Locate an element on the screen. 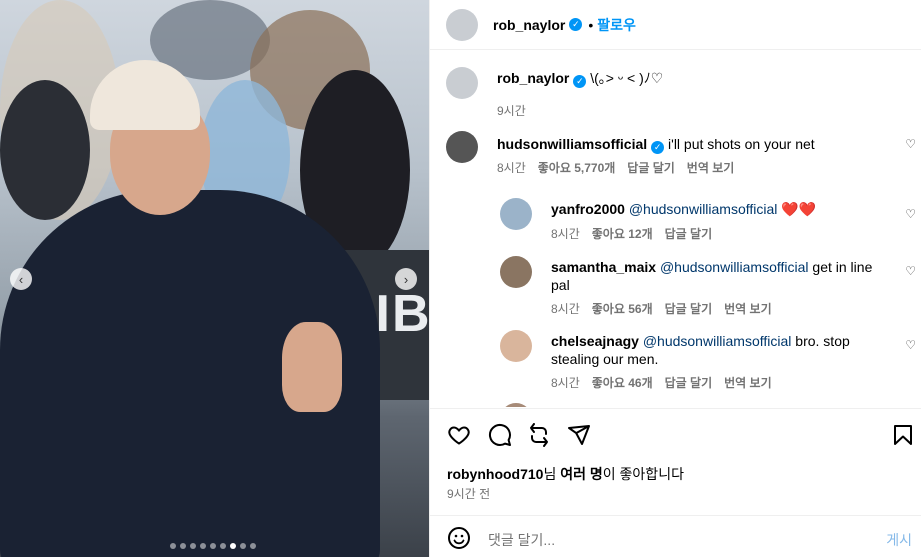 This screenshot has height=557, width=921. chevron-right-icon: › is located at coordinates (406, 279).